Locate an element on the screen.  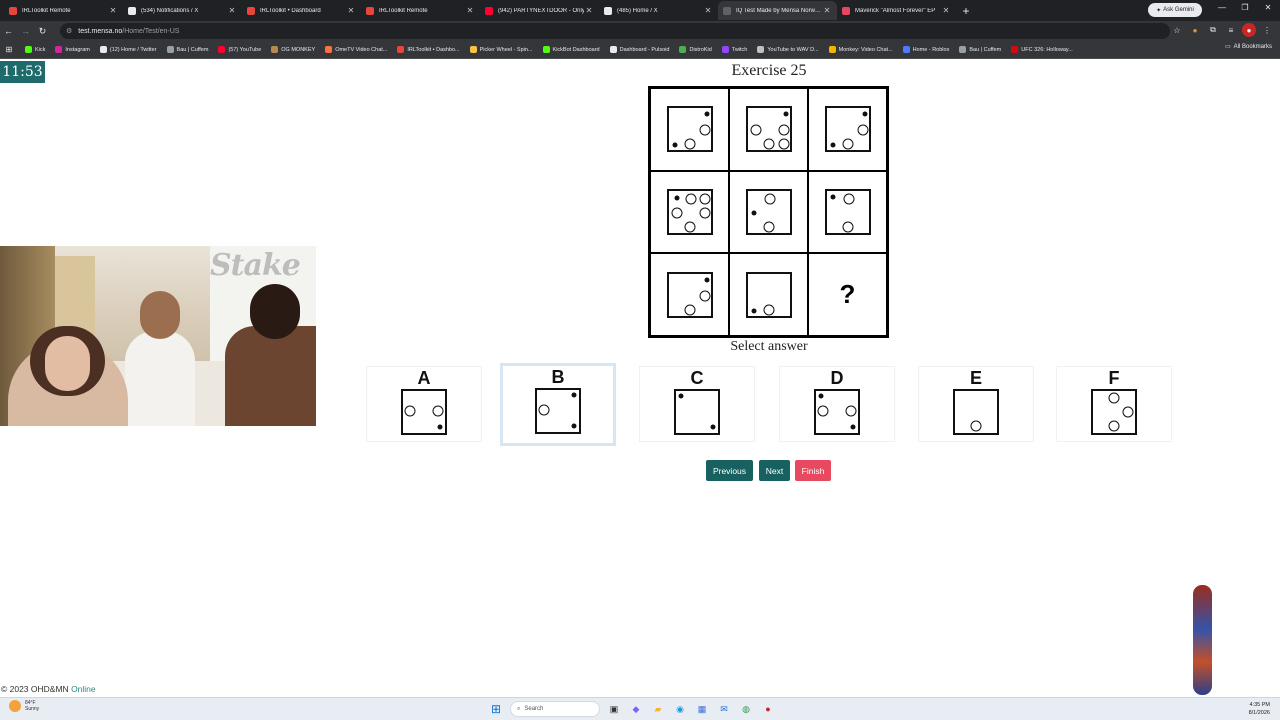
app-icon: ● is located at coordinates (768, 709).